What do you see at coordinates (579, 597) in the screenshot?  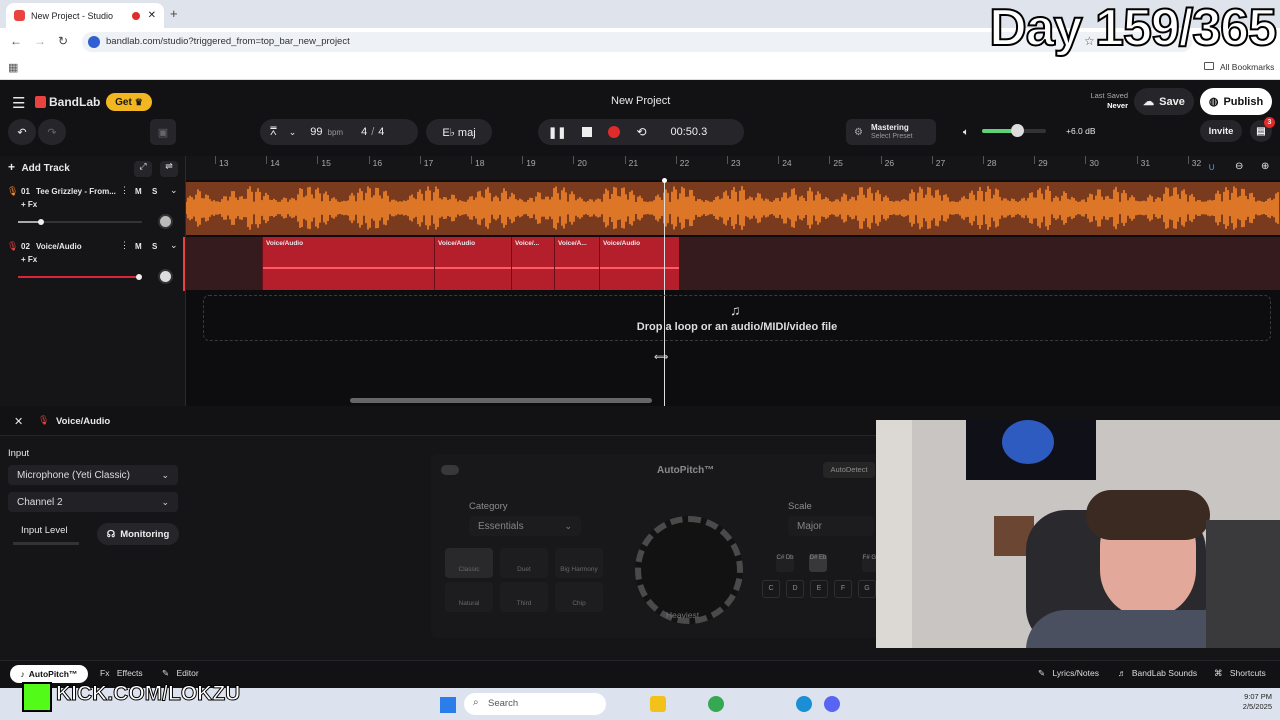 I see `preset-button: Chip` at bounding box center [579, 597].